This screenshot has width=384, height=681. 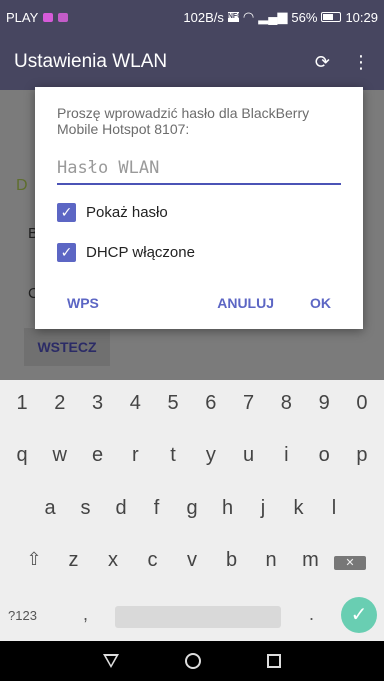 What do you see at coordinates (127, 212) in the screenshot?
I see `show-password-label: Pokaż hasło` at bounding box center [127, 212].